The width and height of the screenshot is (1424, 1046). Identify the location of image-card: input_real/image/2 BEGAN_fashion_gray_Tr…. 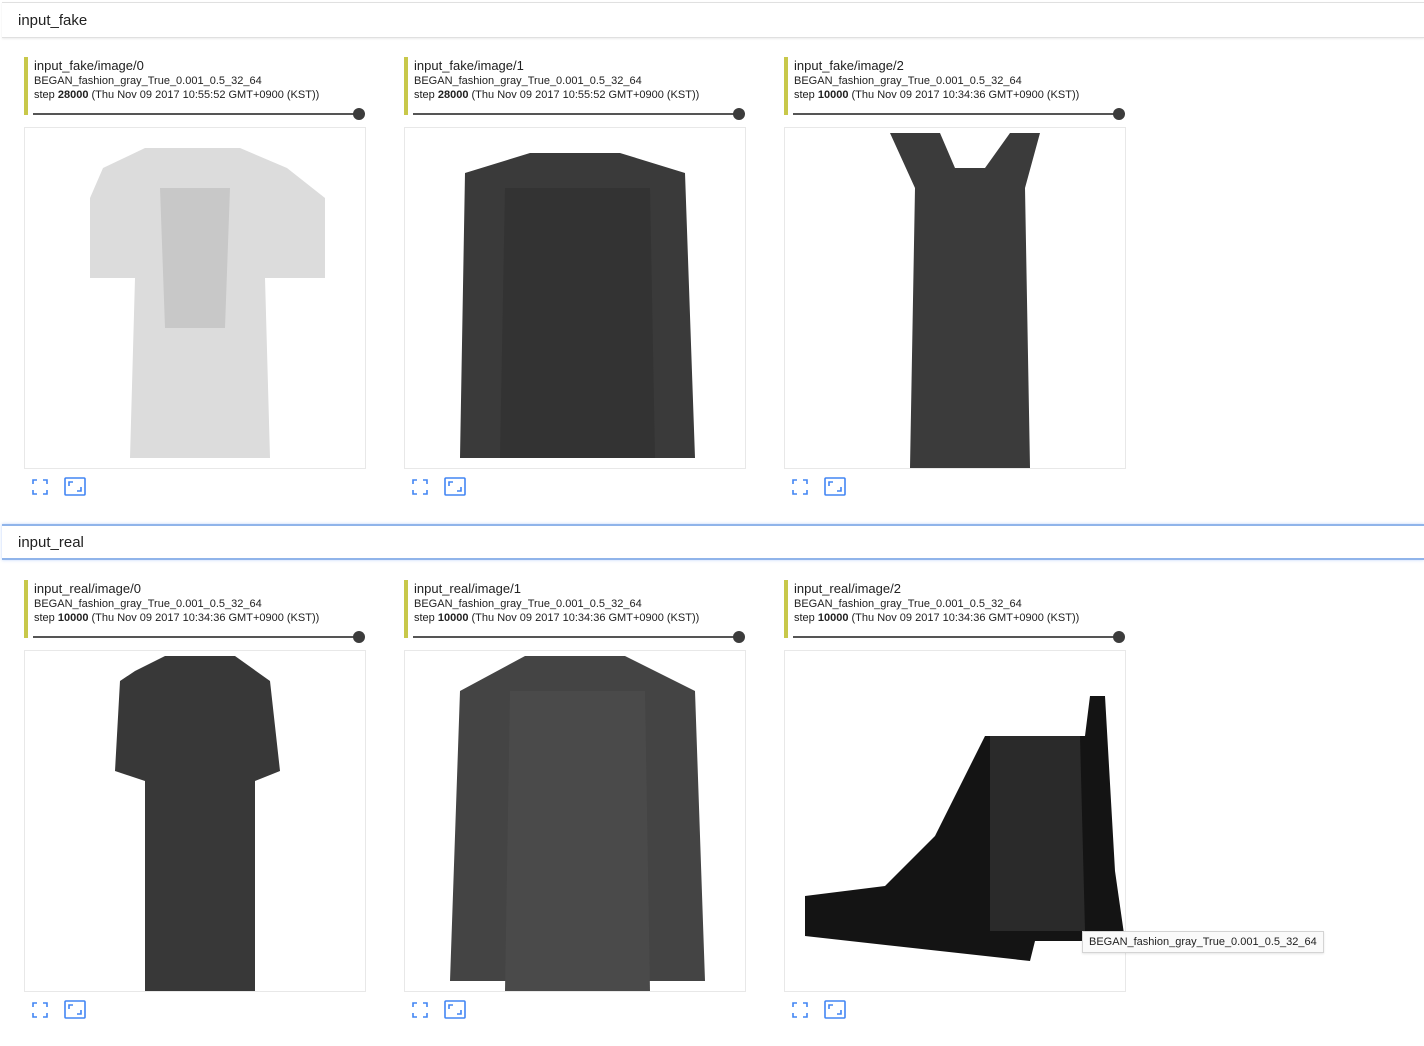
(959, 810).